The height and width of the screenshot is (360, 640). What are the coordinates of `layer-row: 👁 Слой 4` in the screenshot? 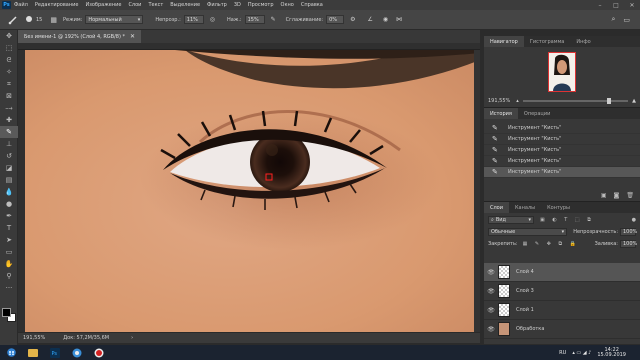 It's located at (562, 272).